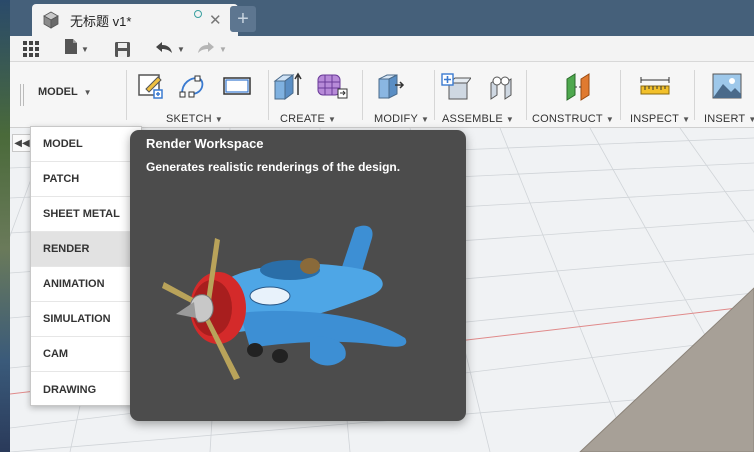 The height and width of the screenshot is (452, 754). I want to click on quick-access-toolbar: ▼ ▼ ▼, so click(382, 49).